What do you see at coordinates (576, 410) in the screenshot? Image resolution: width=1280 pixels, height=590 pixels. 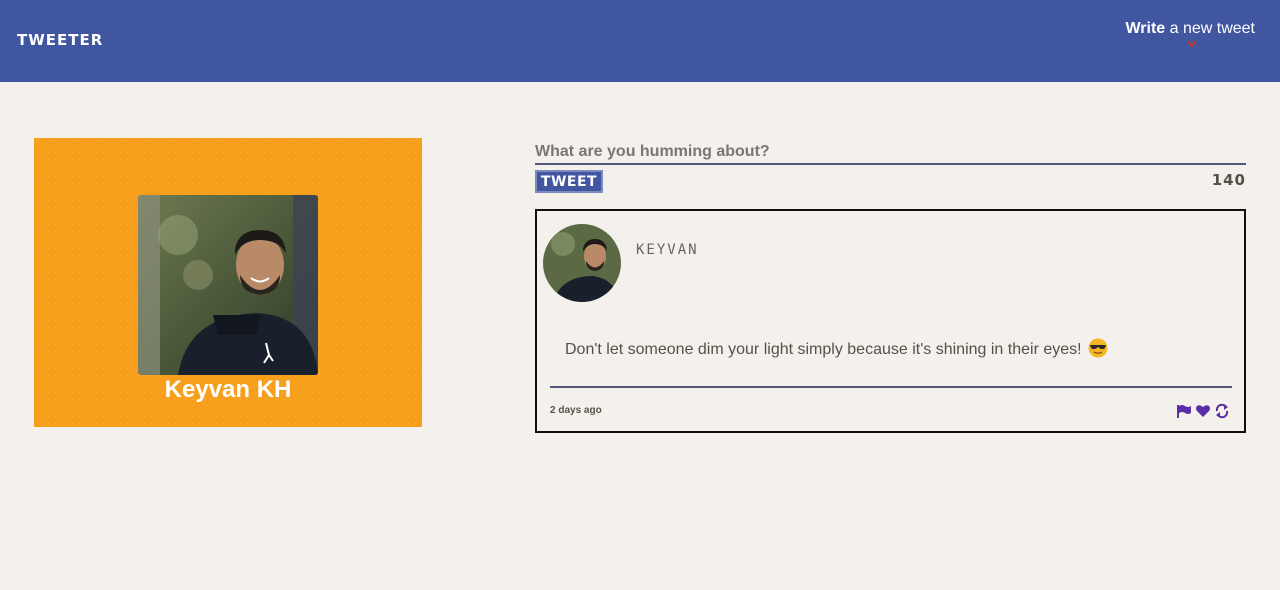 I see `tweet-timestamp: 2 days ago` at bounding box center [576, 410].